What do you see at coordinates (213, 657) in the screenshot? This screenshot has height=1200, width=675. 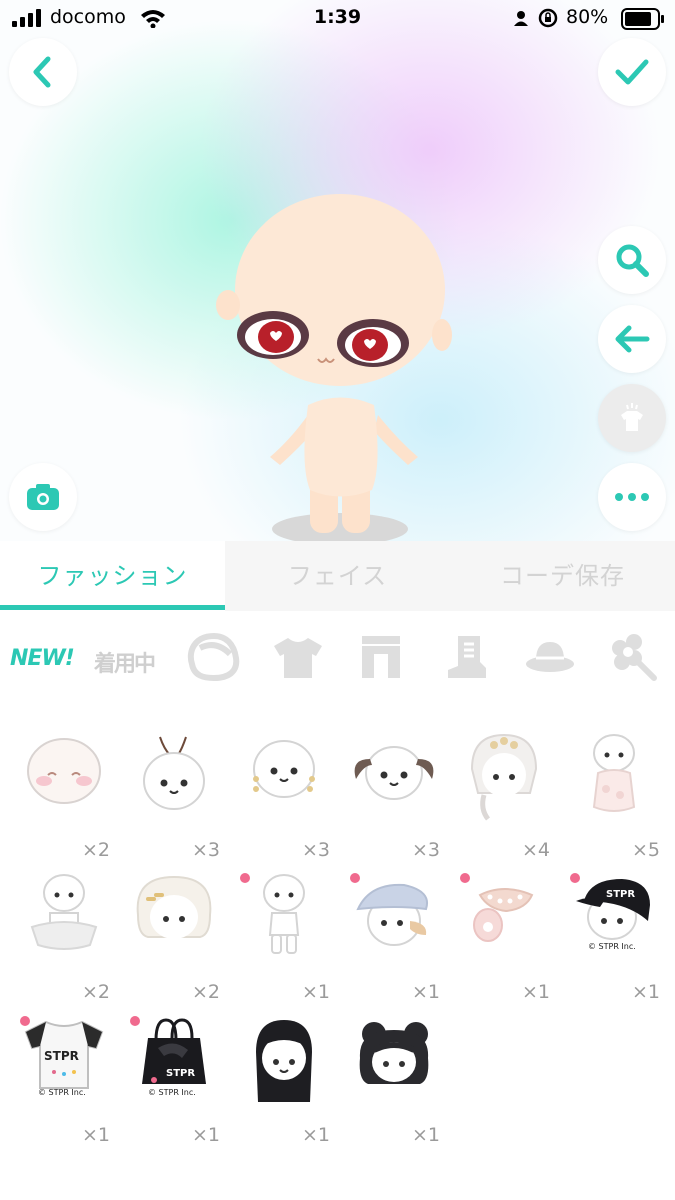 I see `hair-icon` at bounding box center [213, 657].